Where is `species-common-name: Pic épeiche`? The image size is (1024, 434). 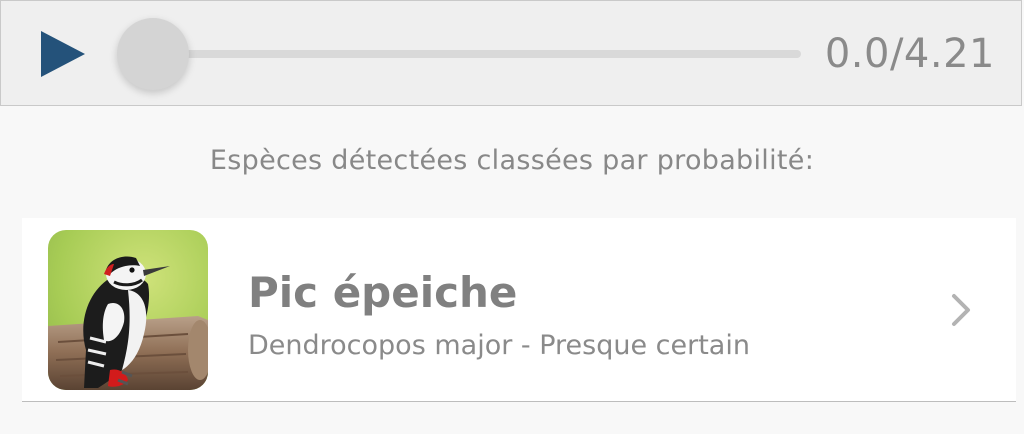
species-common-name: Pic épeiche is located at coordinates (383, 292).